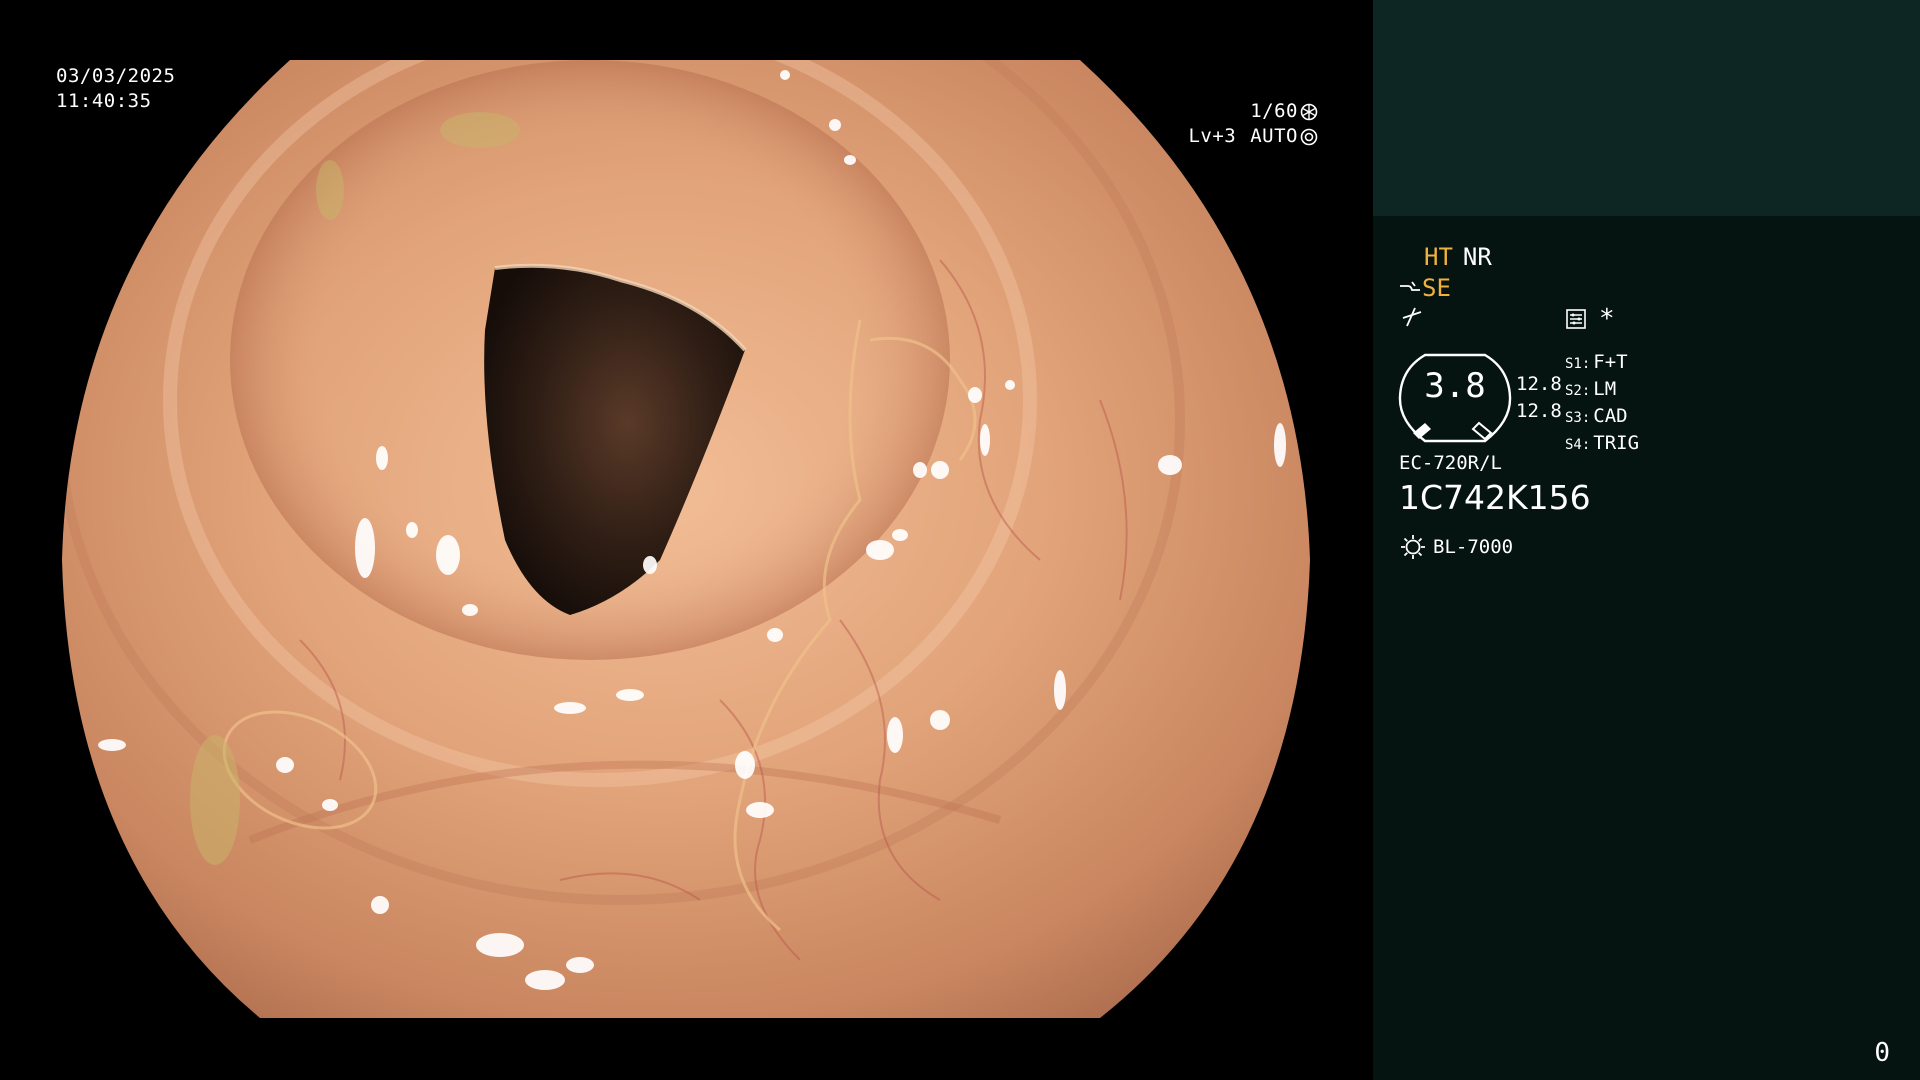 Image resolution: width=1920 pixels, height=1080 pixels. I want to click on brightness-level: Lv+3, so click(1212, 136).